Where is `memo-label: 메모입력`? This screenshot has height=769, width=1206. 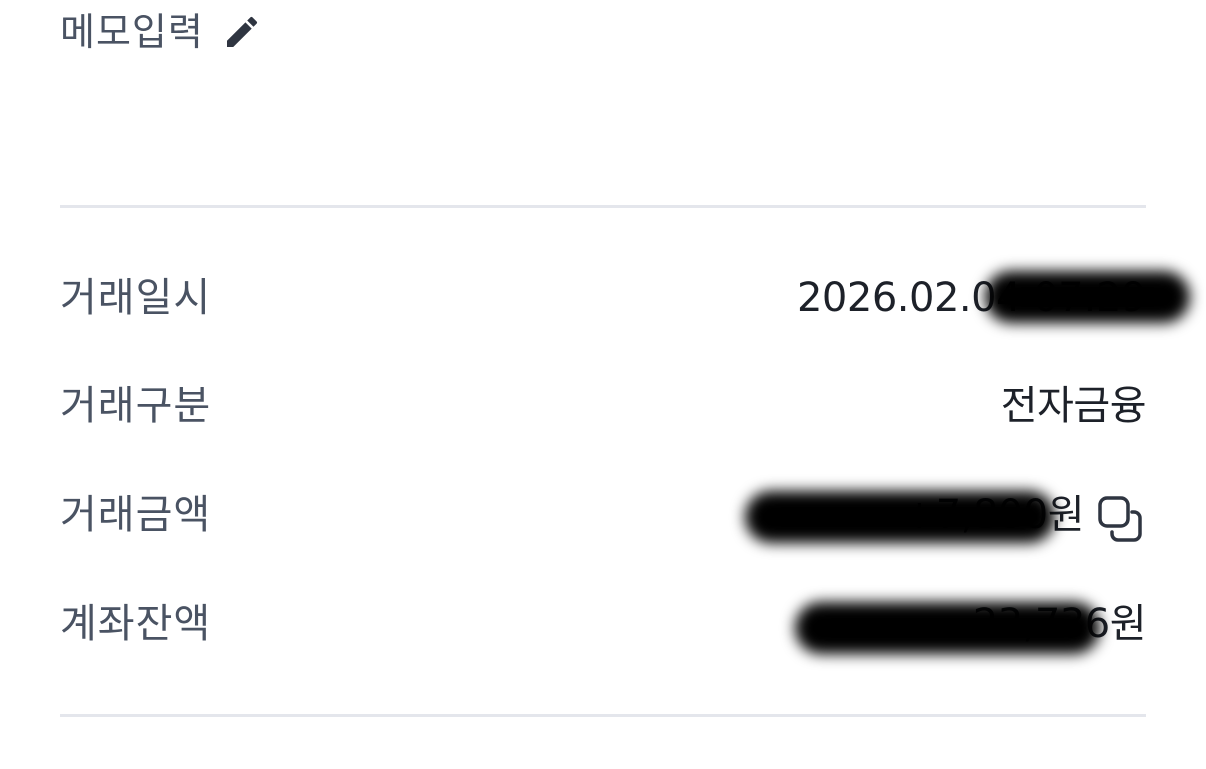
memo-label: 메모입력 is located at coordinates (132, 32).